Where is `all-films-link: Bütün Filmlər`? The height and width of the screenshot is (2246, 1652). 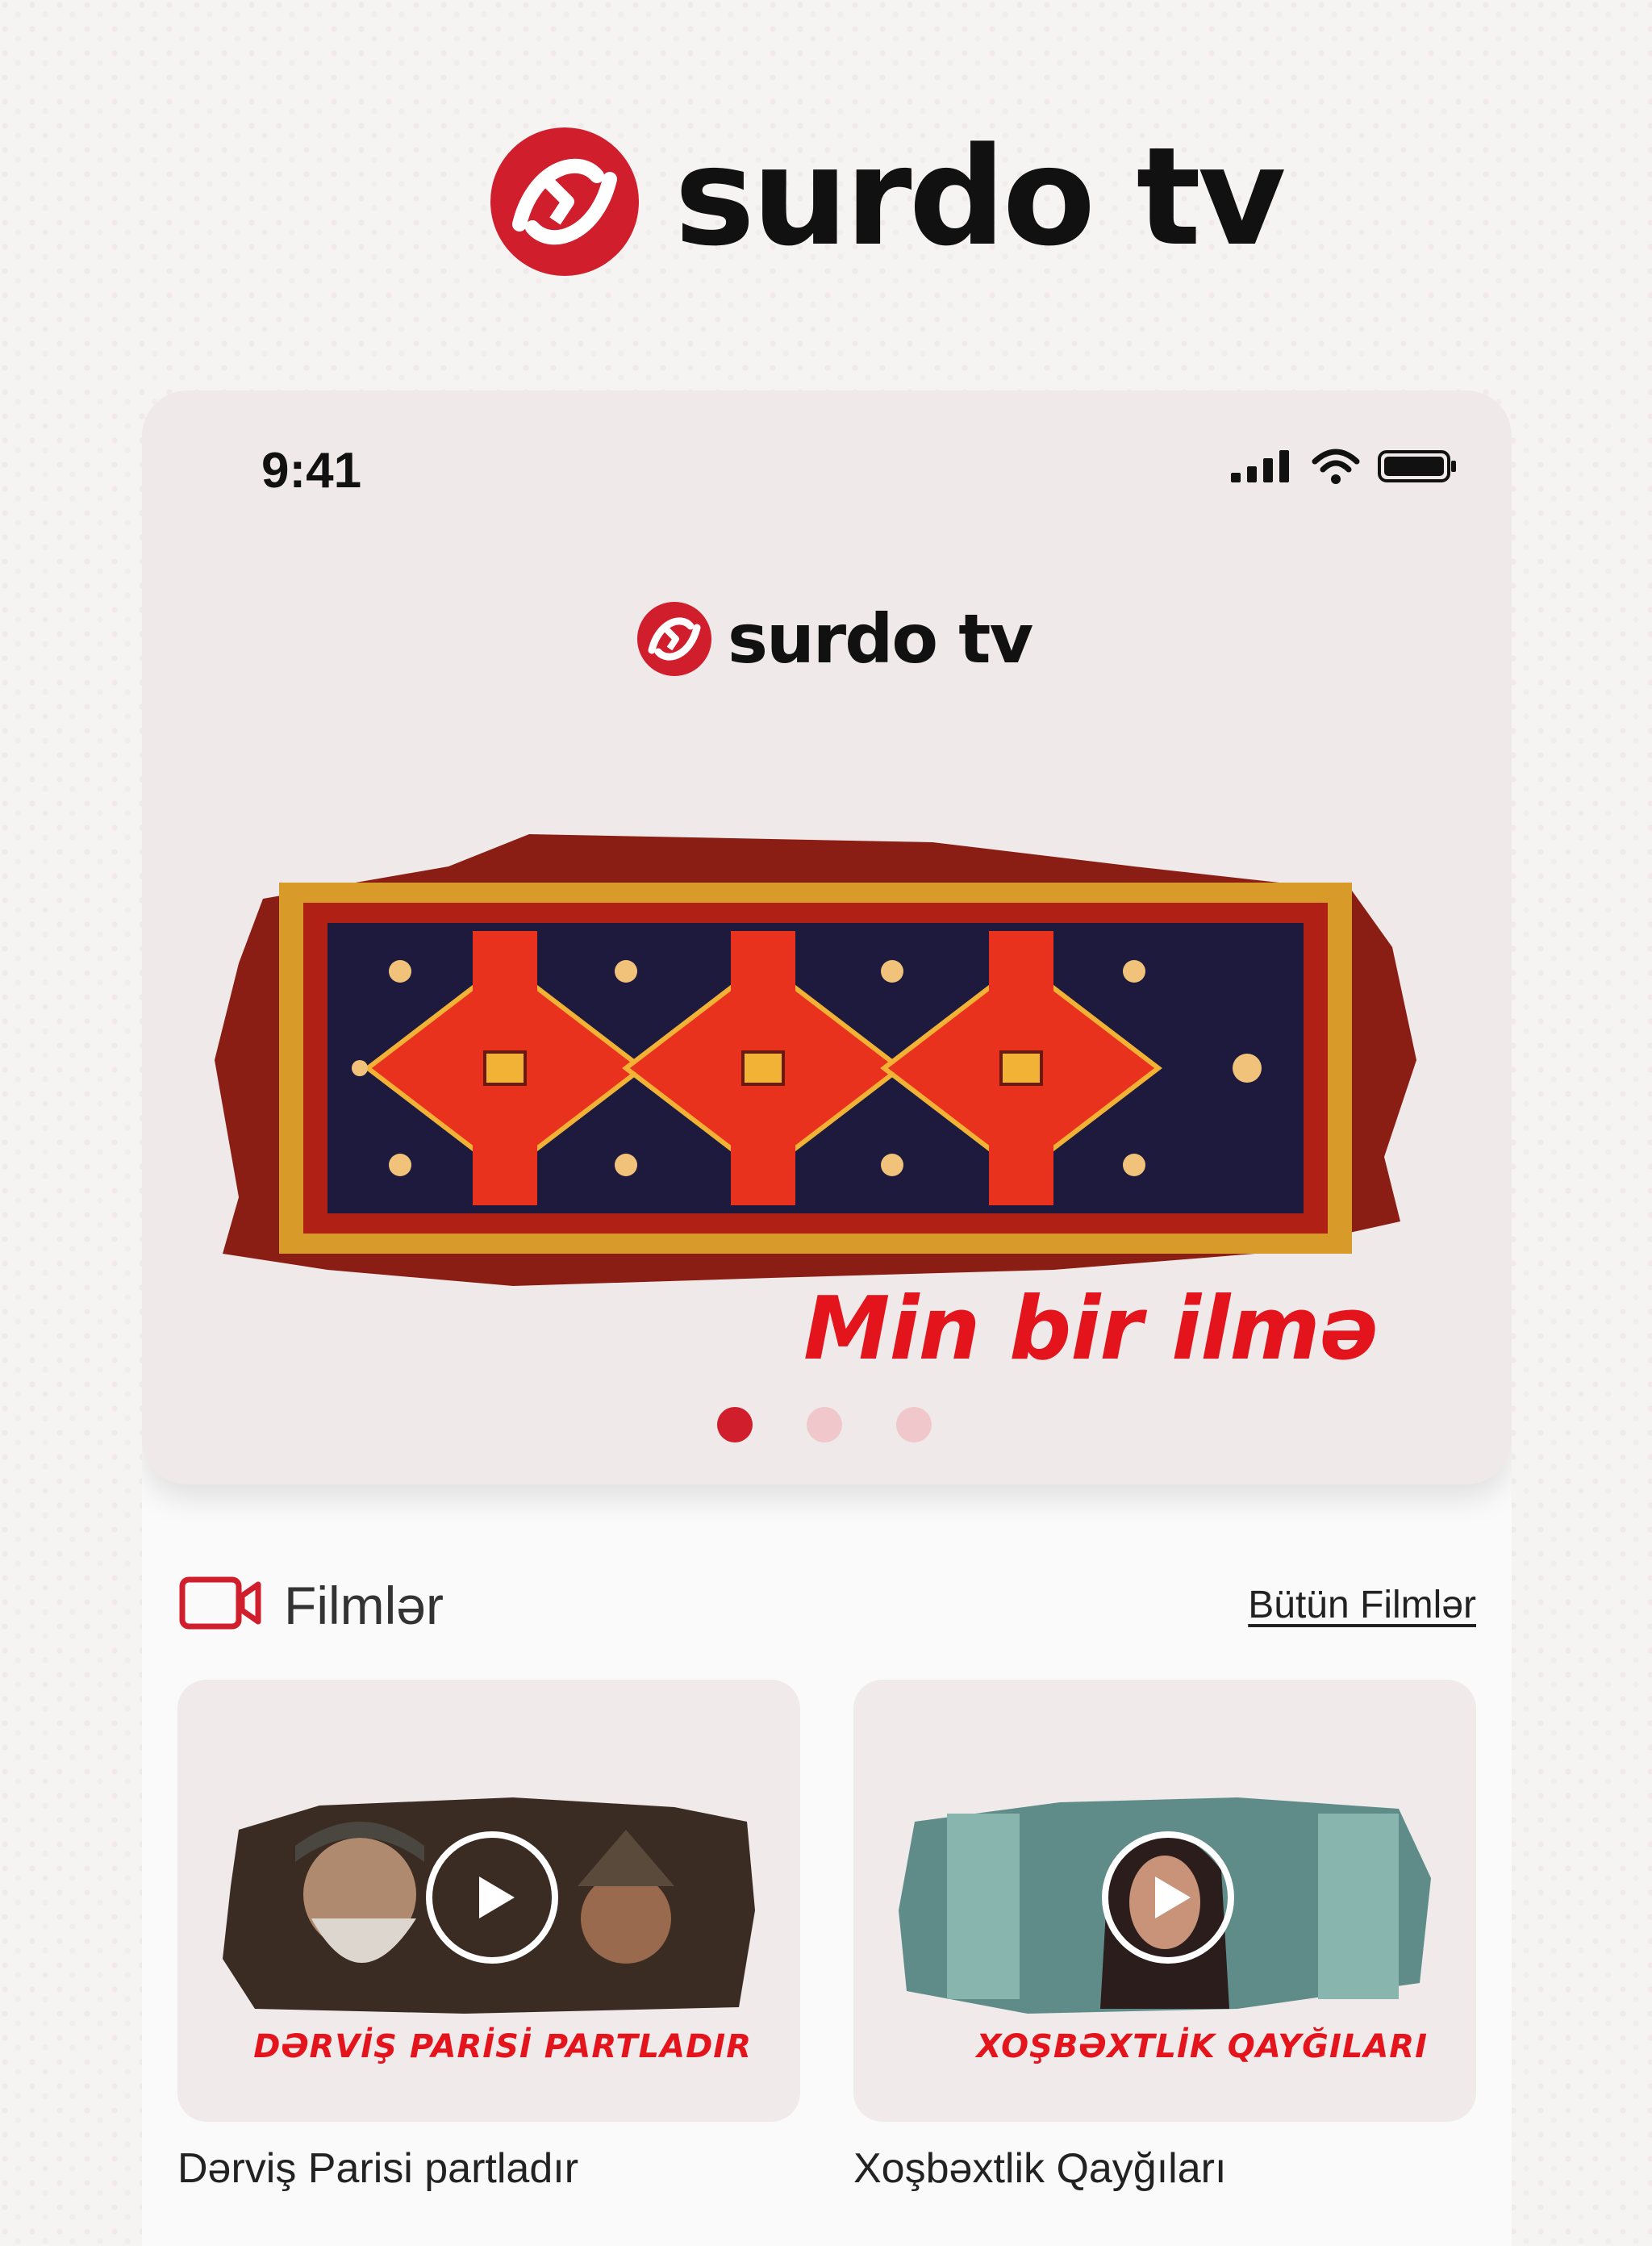 all-films-link: Bütün Filmlər is located at coordinates (1362, 1605).